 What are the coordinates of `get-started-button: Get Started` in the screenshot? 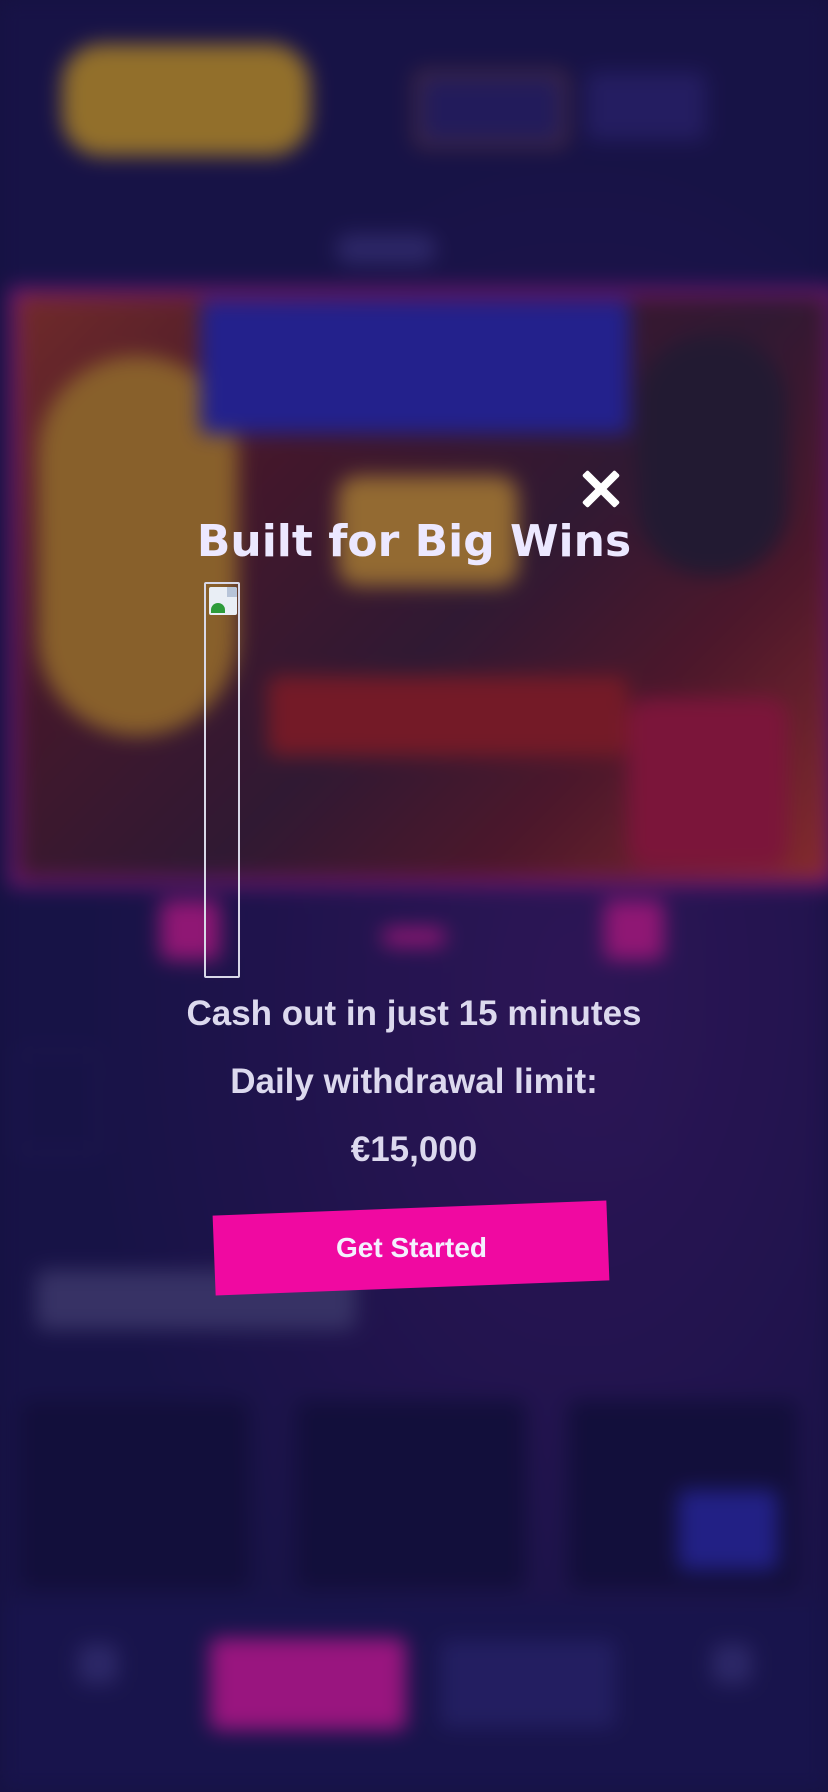 It's located at (411, 1248).